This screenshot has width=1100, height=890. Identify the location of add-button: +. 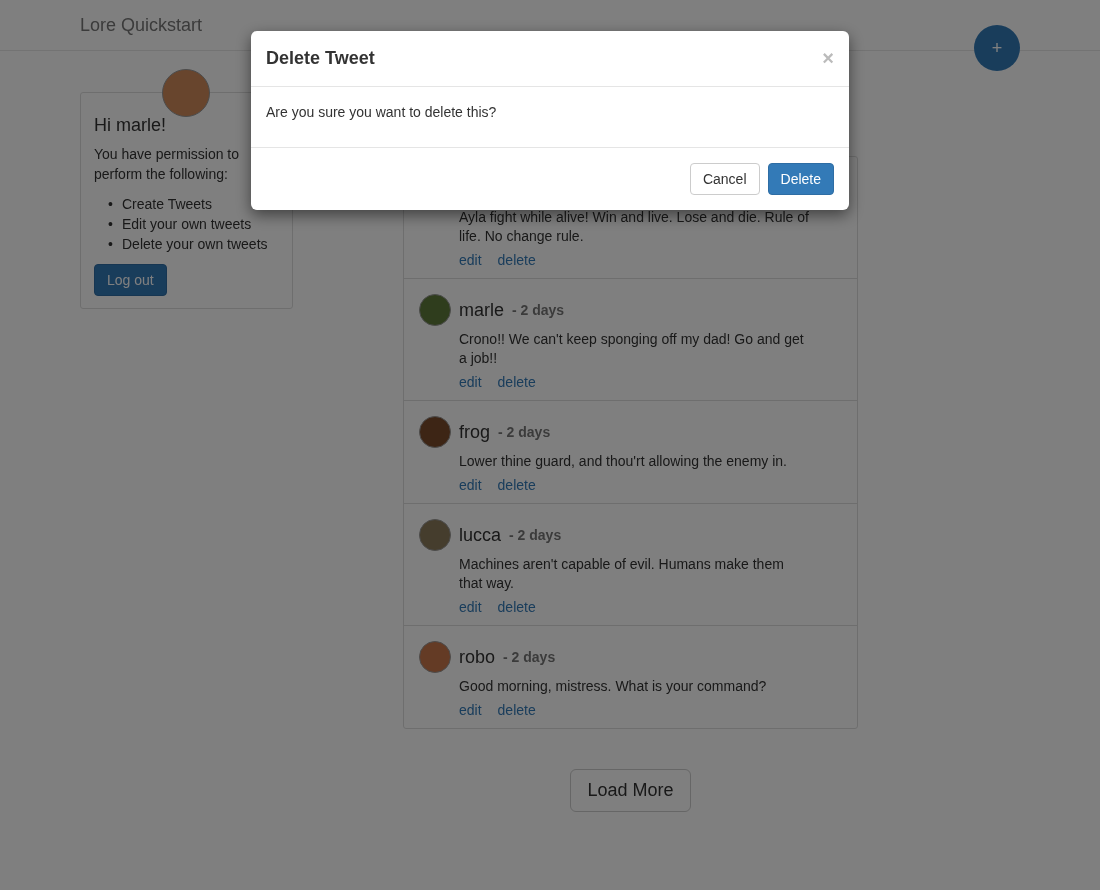
(997, 48).